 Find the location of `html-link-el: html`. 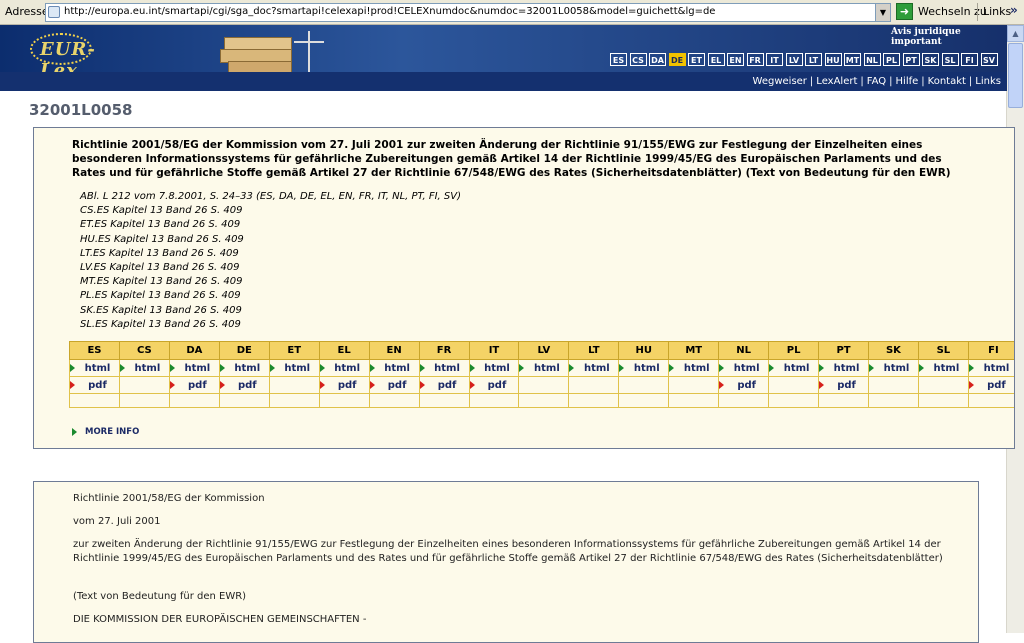

html-link-el: html is located at coordinates (344, 368).